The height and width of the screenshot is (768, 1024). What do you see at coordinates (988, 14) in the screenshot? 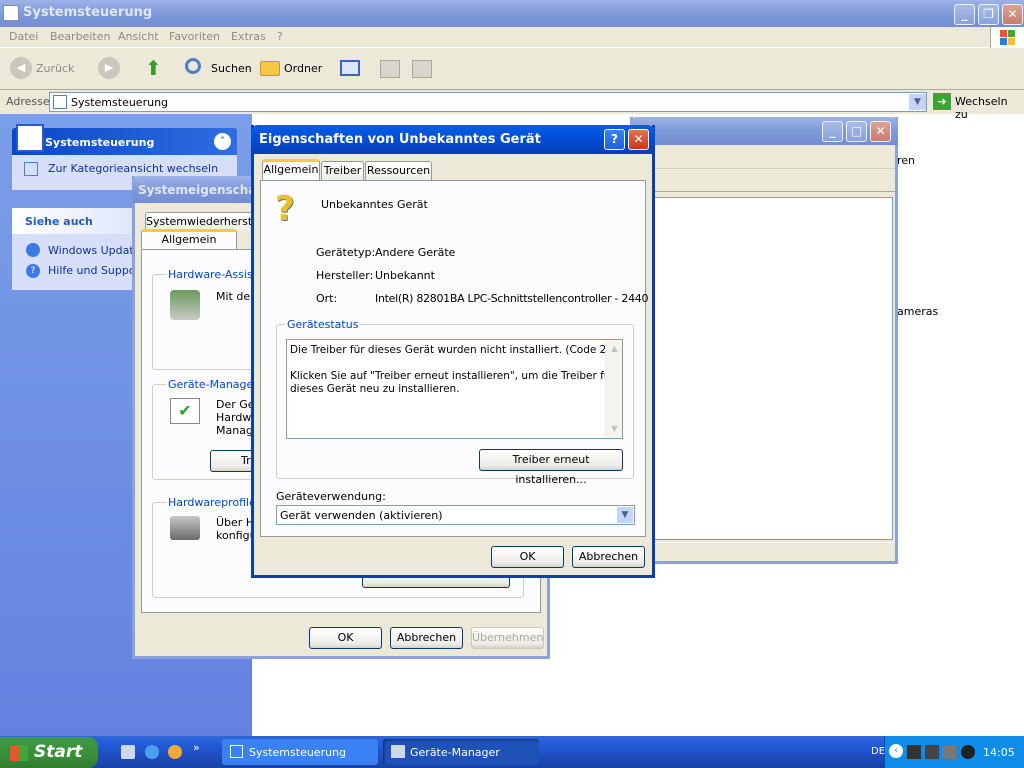
I see `restore-button: ❐` at bounding box center [988, 14].